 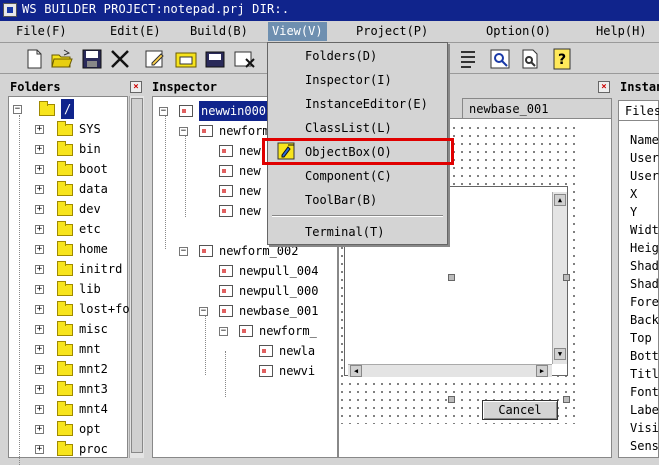 What do you see at coordinates (93, 409) in the screenshot?
I see `folder-label: mnt4` at bounding box center [93, 409].